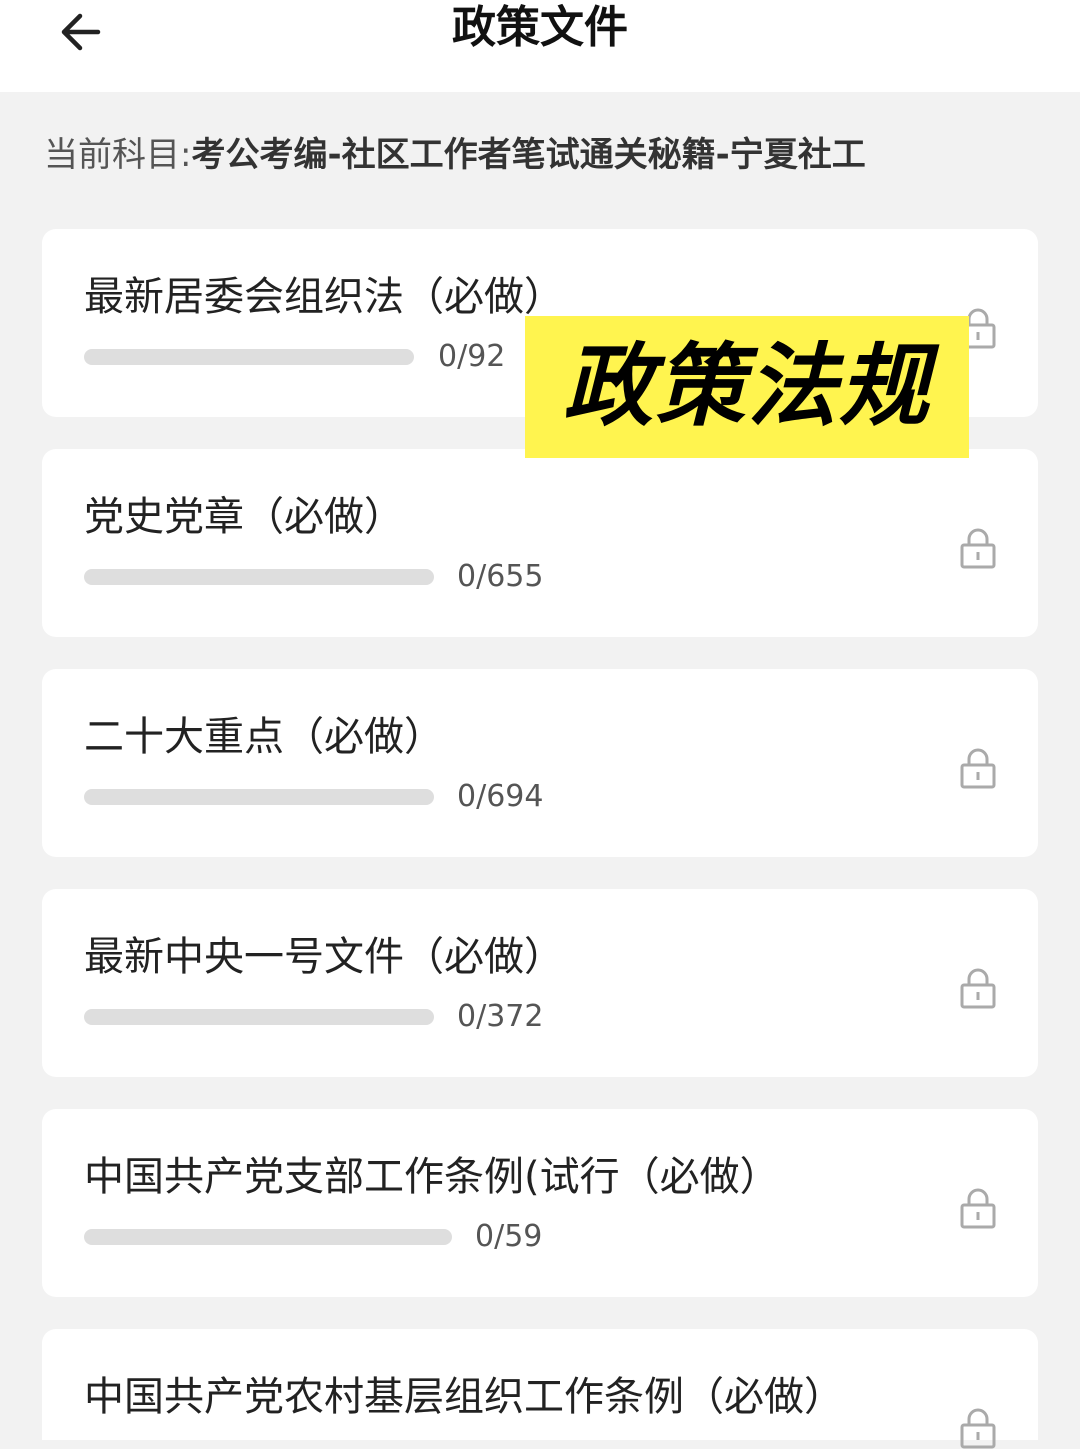 The image size is (1080, 1449). What do you see at coordinates (509, 1236) in the screenshot?
I see `progress-count: 0/59` at bounding box center [509, 1236].